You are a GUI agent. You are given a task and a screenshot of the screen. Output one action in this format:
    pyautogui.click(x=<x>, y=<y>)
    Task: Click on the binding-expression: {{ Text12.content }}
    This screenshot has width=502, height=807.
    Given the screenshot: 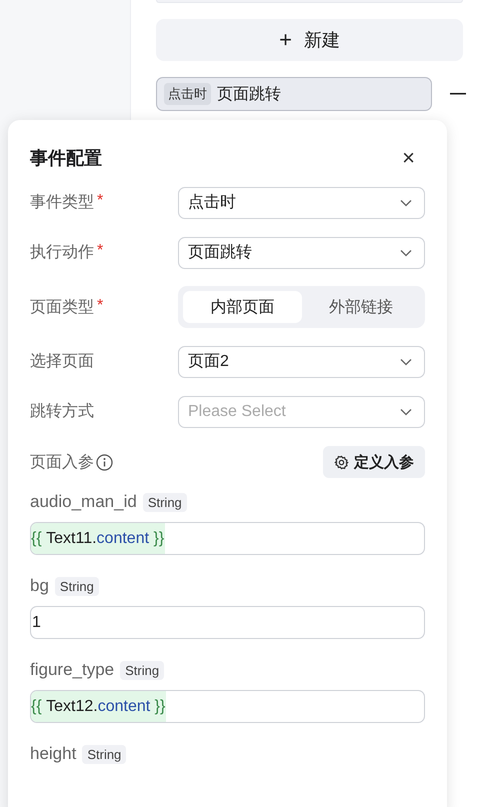 What is the action you would take?
    pyautogui.click(x=98, y=706)
    